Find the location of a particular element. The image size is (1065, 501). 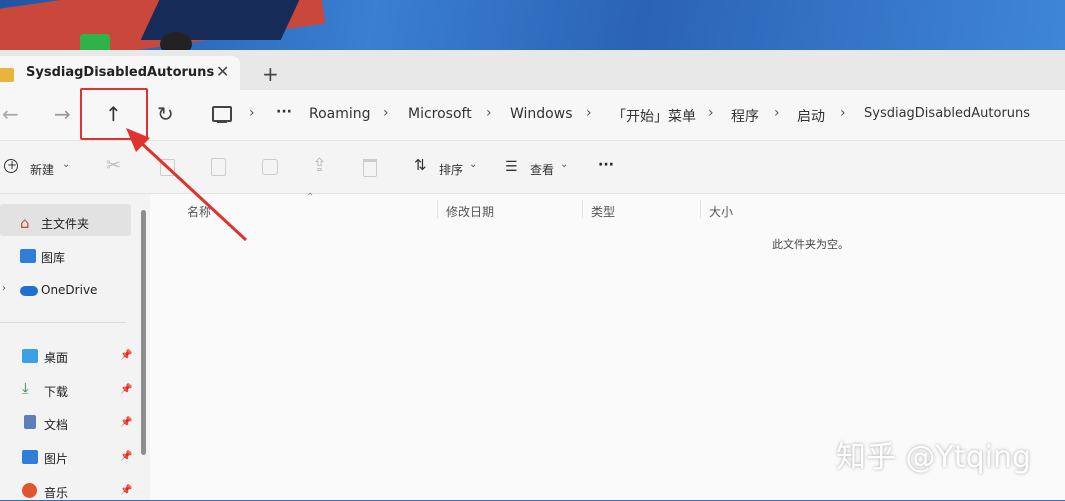

annotation-arrow is located at coordinates (187, 185).